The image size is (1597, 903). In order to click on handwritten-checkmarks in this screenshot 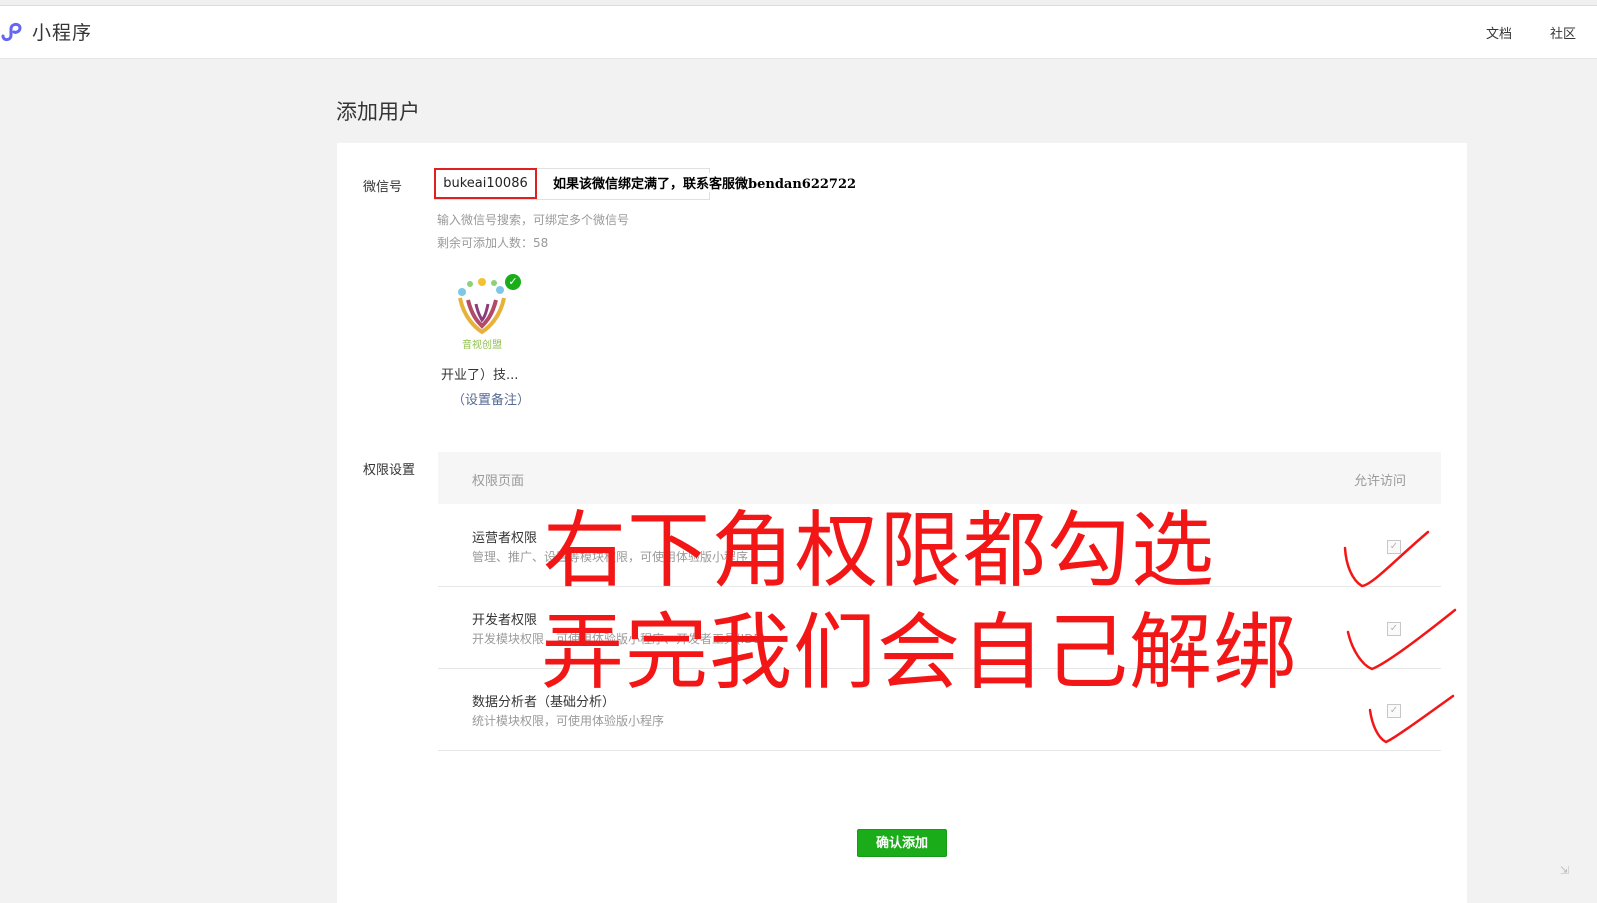, I will do `click(1400, 637)`.